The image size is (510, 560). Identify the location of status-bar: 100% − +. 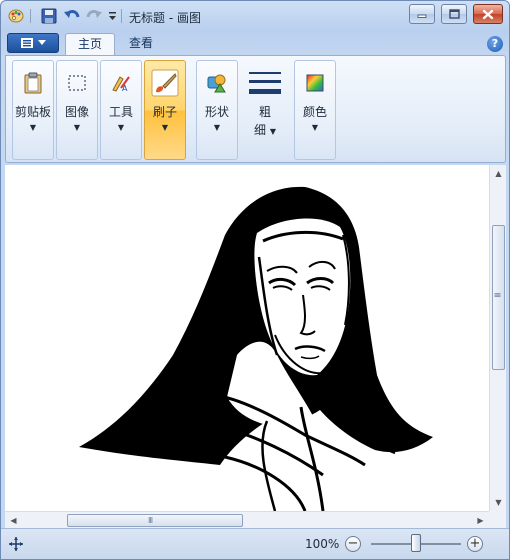
(255, 543).